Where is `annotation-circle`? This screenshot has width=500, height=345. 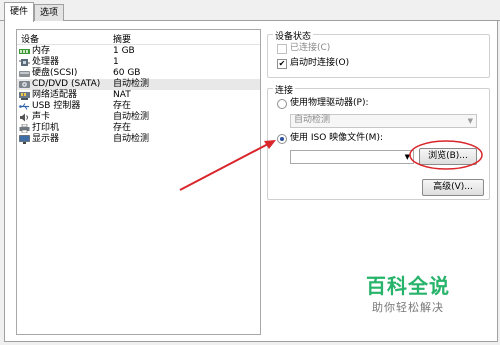
annotation-circle is located at coordinates (446, 155).